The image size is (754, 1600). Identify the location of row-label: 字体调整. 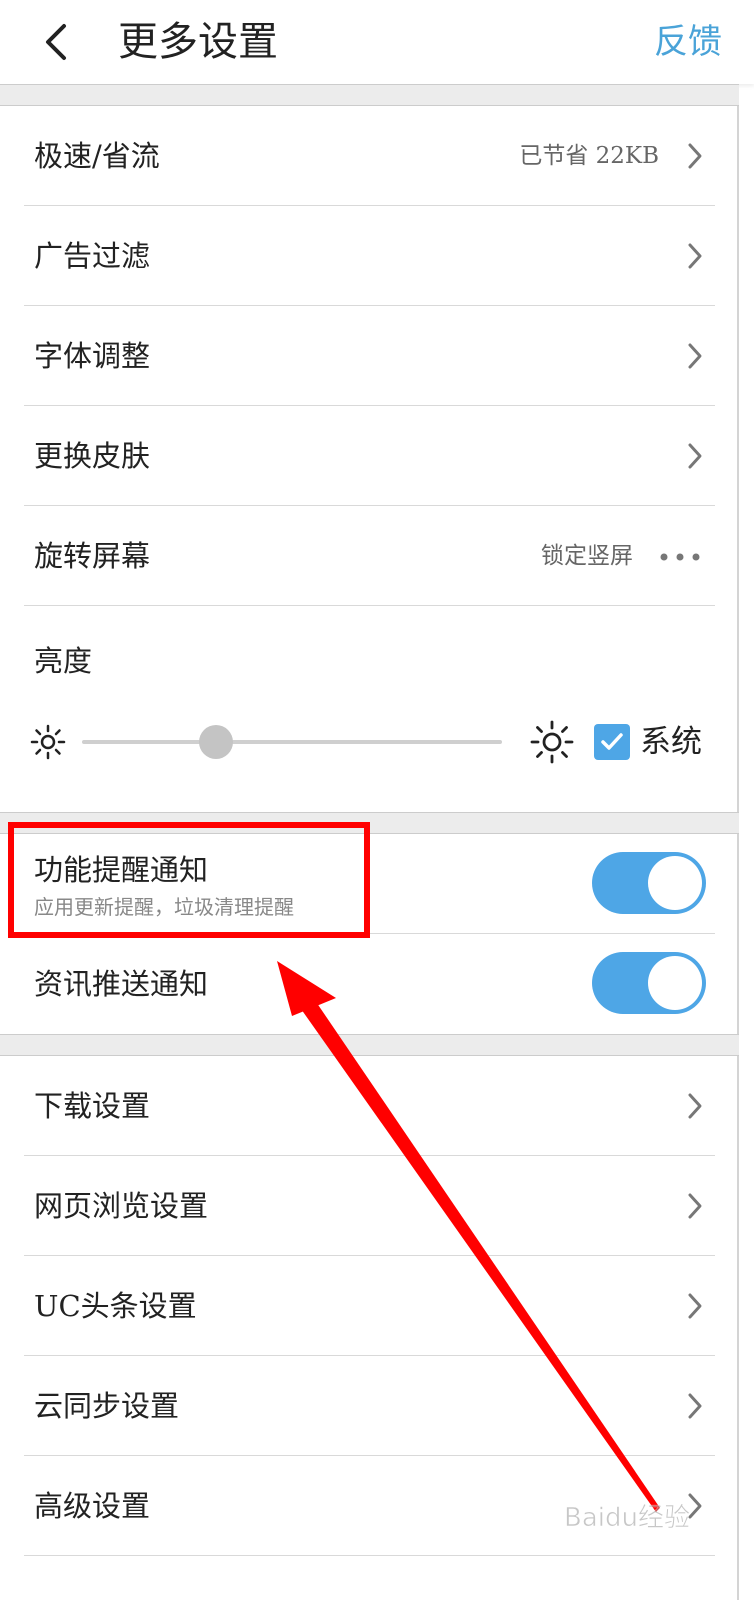
(92, 356).